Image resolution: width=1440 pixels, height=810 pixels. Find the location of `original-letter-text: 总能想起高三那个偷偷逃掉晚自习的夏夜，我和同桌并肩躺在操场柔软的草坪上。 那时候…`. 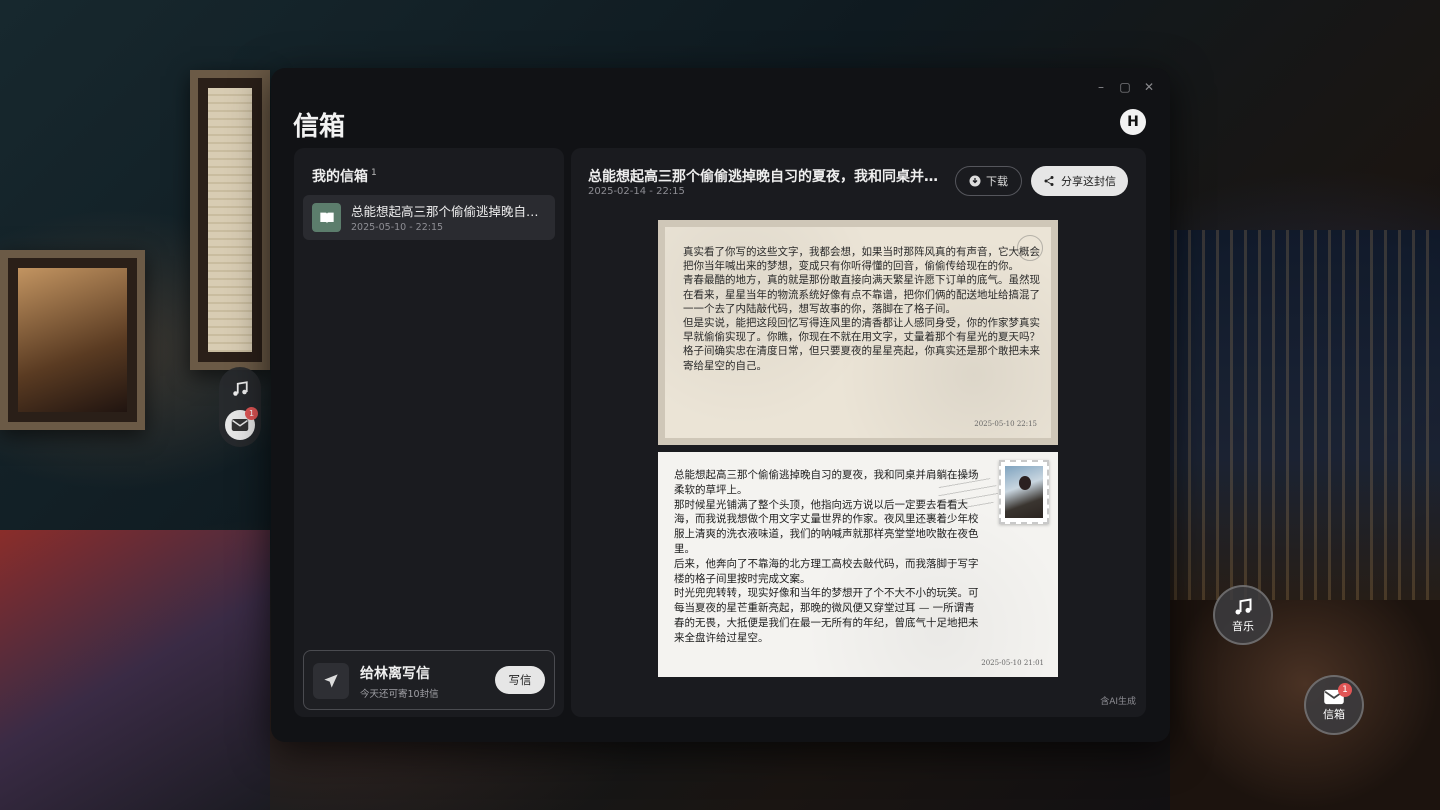

original-letter-text: 总能想起高三那个偷偷逃掉晚自习的夏夜，我和同桌并肩躺在操场柔软的草坪上。 那时候… is located at coordinates (826, 557).